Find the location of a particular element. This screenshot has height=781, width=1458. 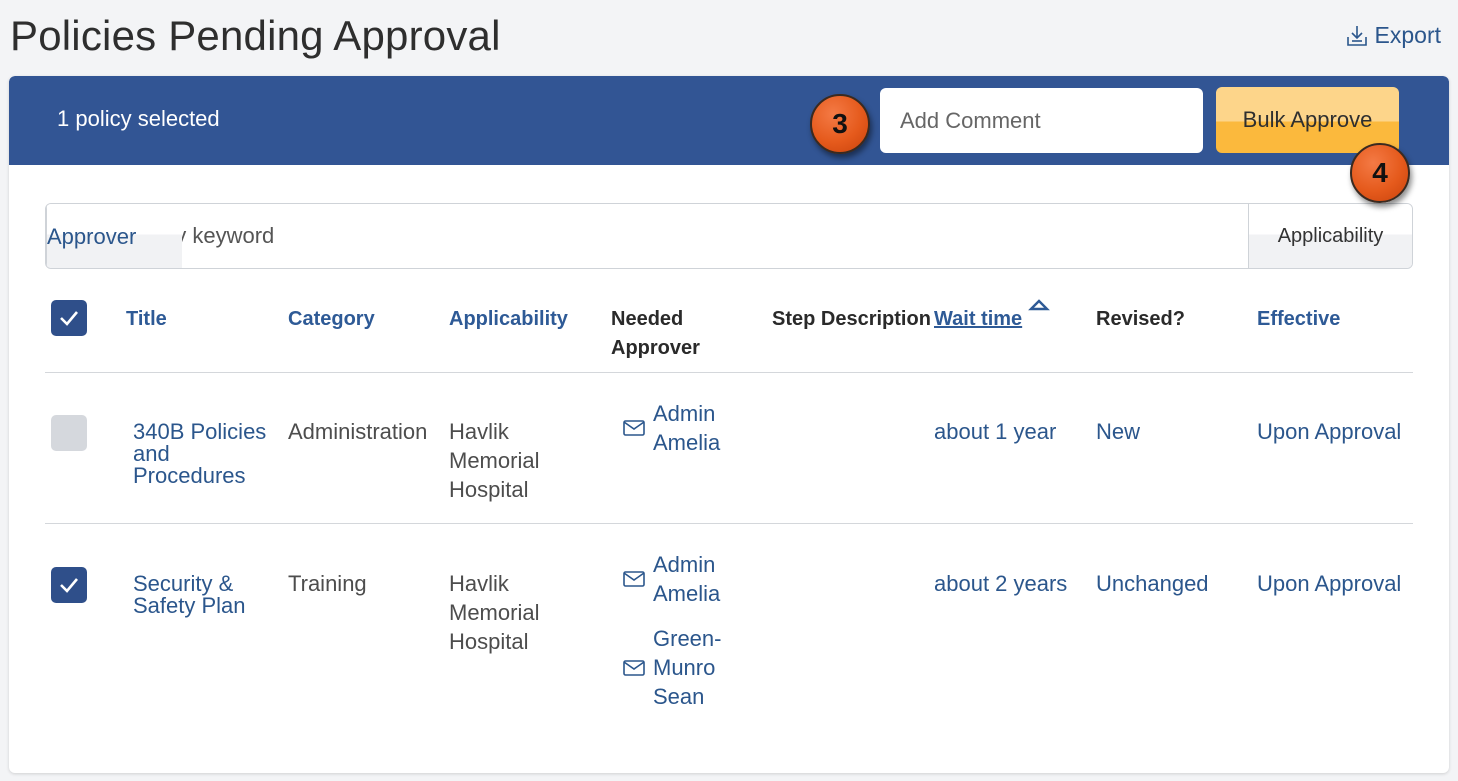

column-wait-time: Wait time is located at coordinates (978, 319).